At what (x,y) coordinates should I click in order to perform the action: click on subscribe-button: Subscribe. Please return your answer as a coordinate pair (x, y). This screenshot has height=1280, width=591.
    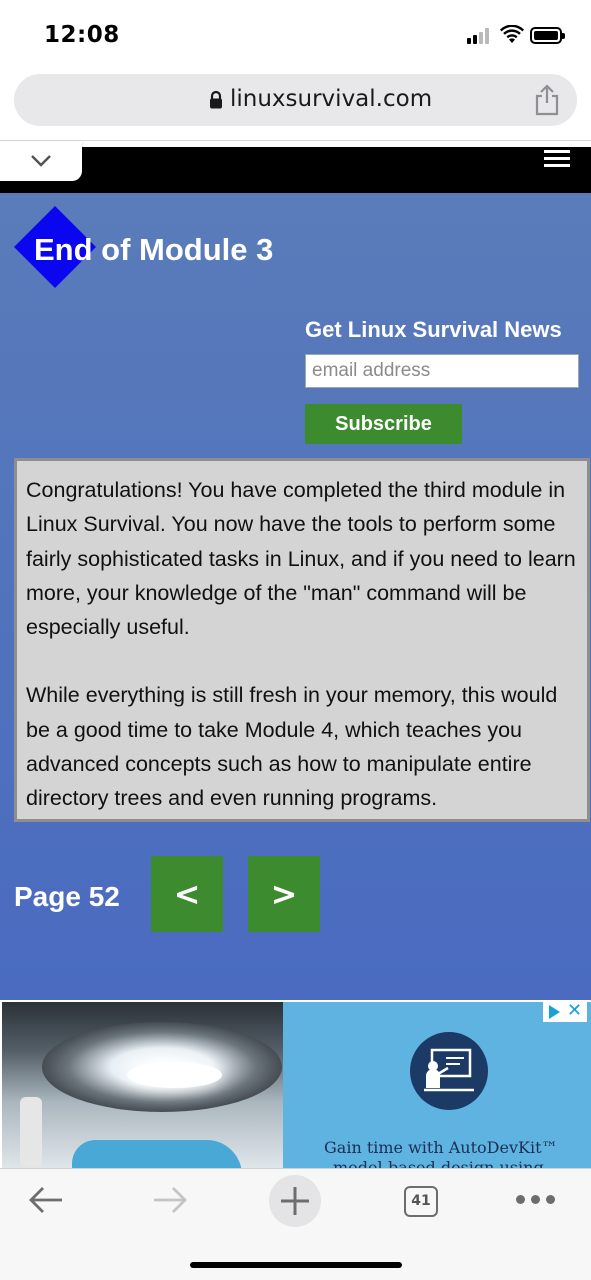
    Looking at the image, I should click on (383, 424).